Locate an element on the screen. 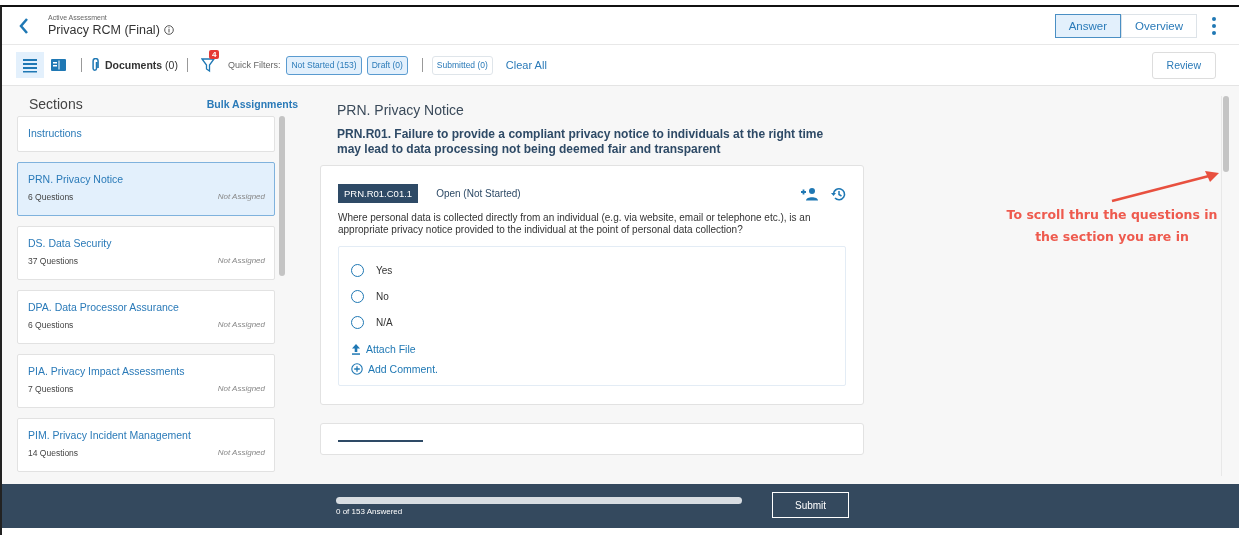 The image size is (1241, 535). attach-file-link: Attach File is located at coordinates (383, 349).